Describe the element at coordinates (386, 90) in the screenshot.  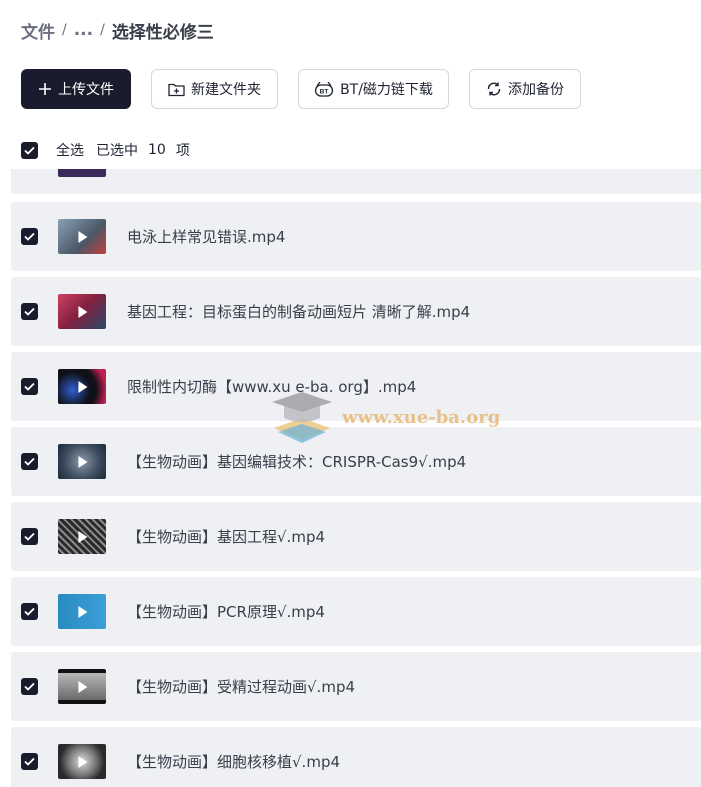
I see `bt-download-button-label: BT/磁力链下载` at that location.